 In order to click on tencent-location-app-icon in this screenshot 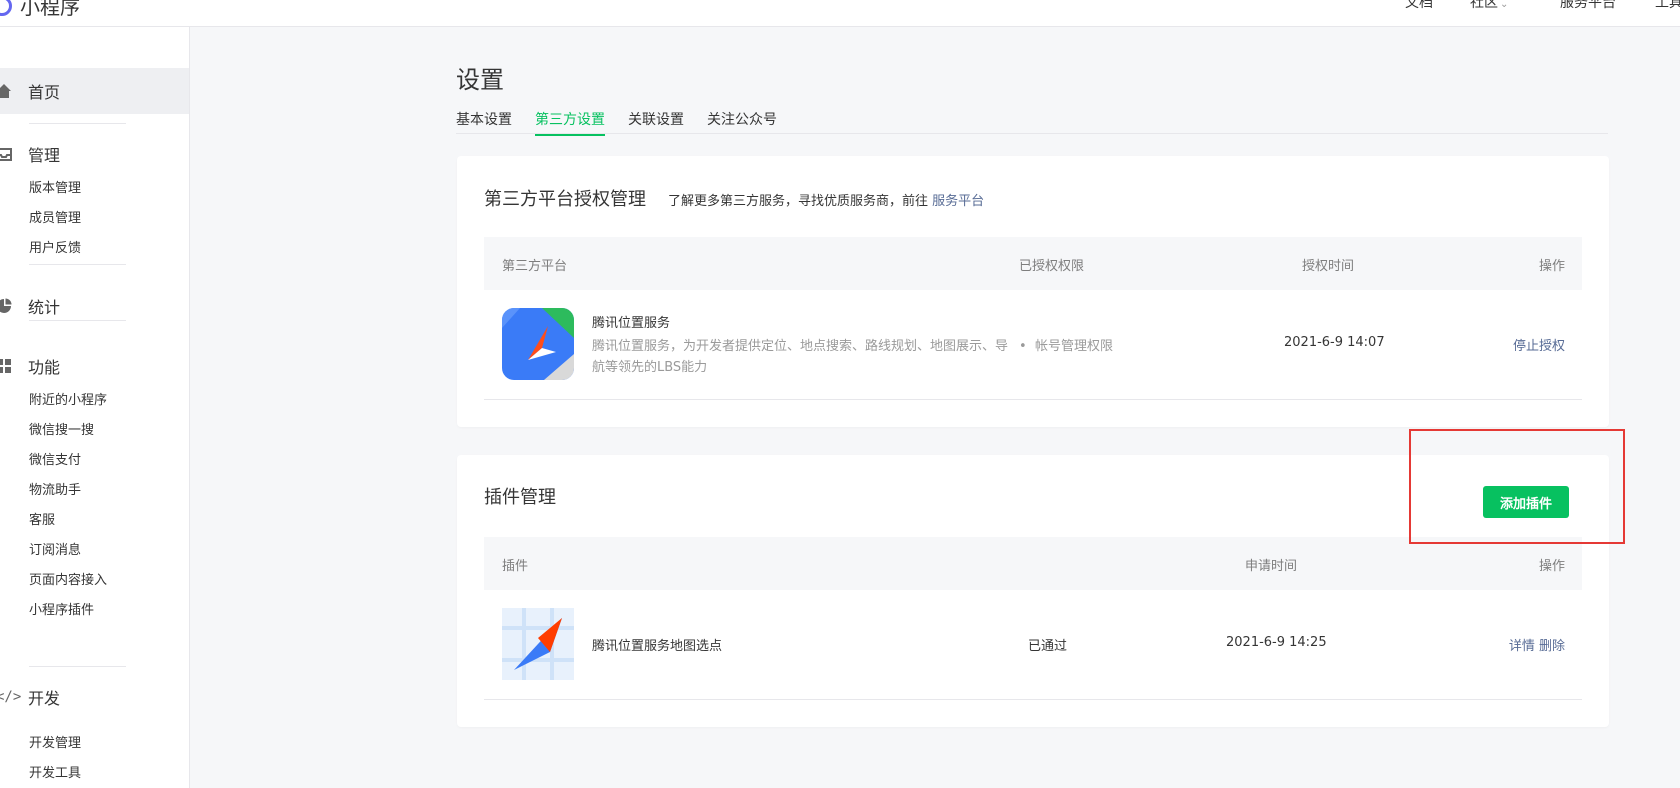, I will do `click(538, 344)`.